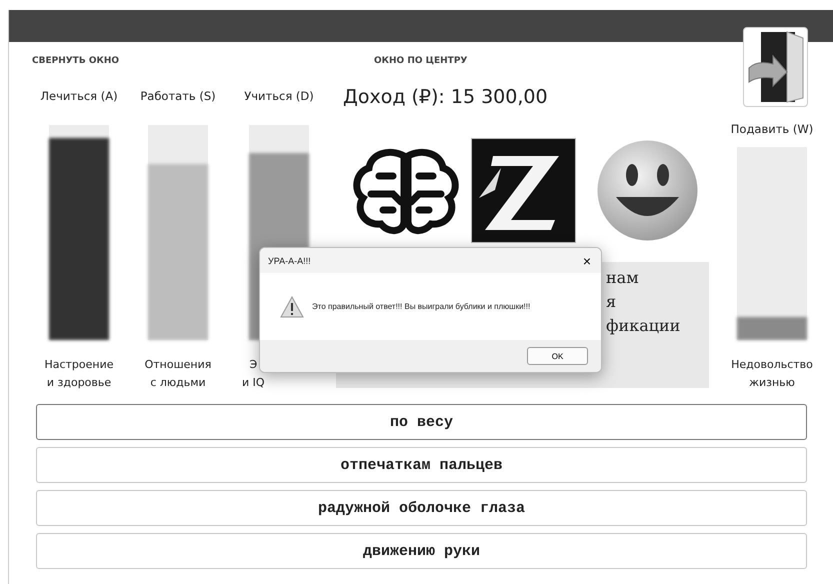 The image size is (833, 584). What do you see at coordinates (279, 97) in the screenshot?
I see `action-label: Учиться (D)` at bounding box center [279, 97].